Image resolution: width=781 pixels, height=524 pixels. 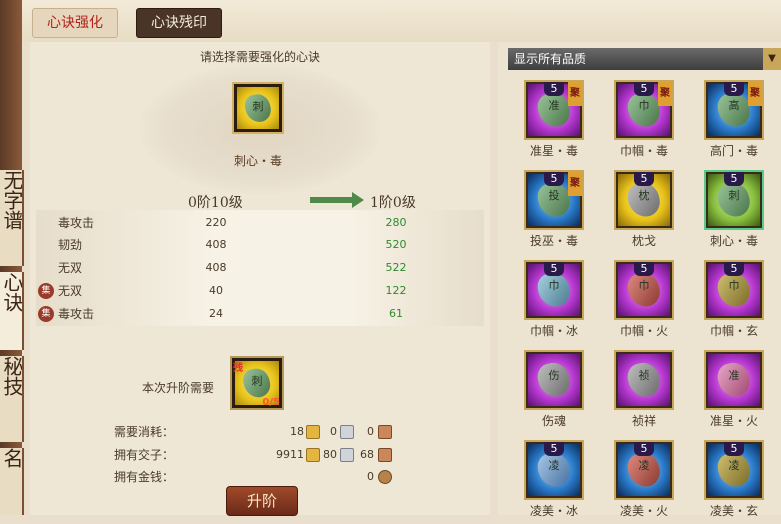 I want to click on xinjue-slot: 祯, so click(x=644, y=380).